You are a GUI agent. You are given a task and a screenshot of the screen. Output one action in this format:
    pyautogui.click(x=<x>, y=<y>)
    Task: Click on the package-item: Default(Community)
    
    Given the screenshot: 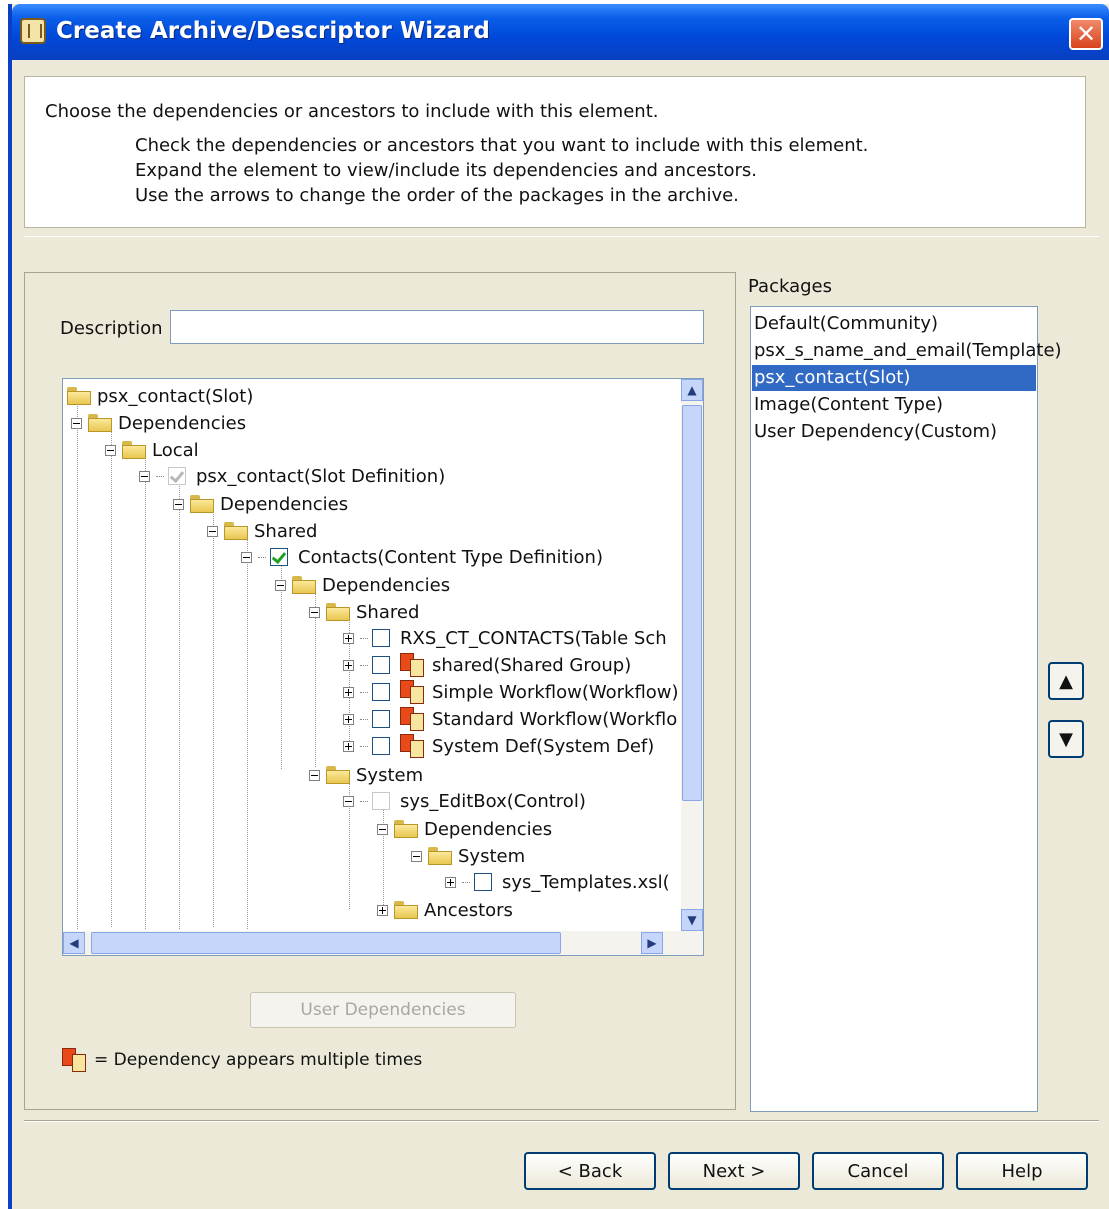 What is the action you would take?
    pyautogui.click(x=894, y=324)
    